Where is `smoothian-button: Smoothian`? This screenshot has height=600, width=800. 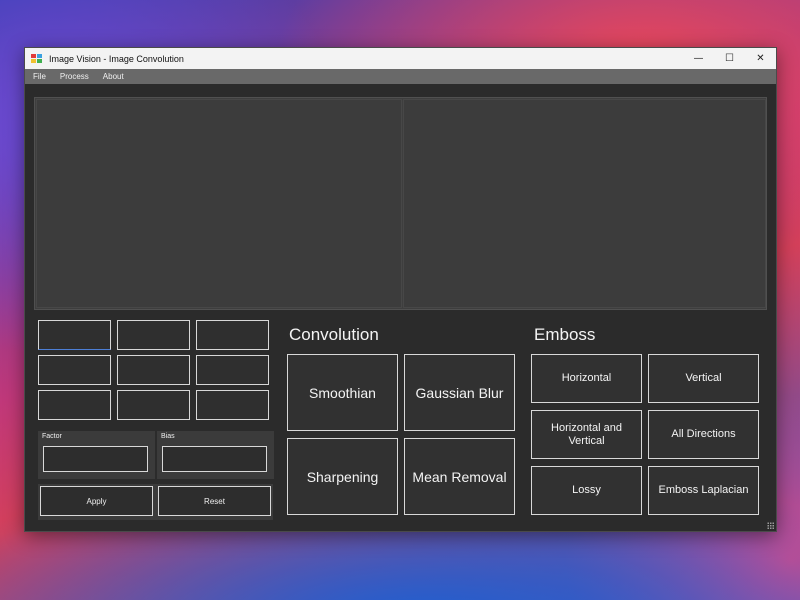 smoothian-button: Smoothian is located at coordinates (342, 392).